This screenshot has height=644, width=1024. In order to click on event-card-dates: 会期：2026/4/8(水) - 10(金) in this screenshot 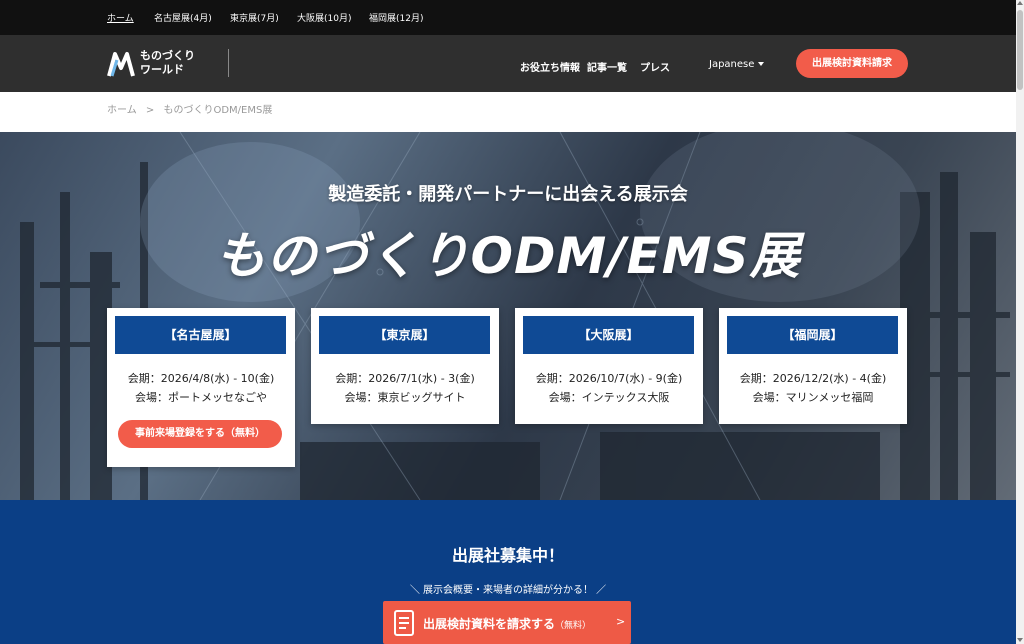, I will do `click(201, 378)`.